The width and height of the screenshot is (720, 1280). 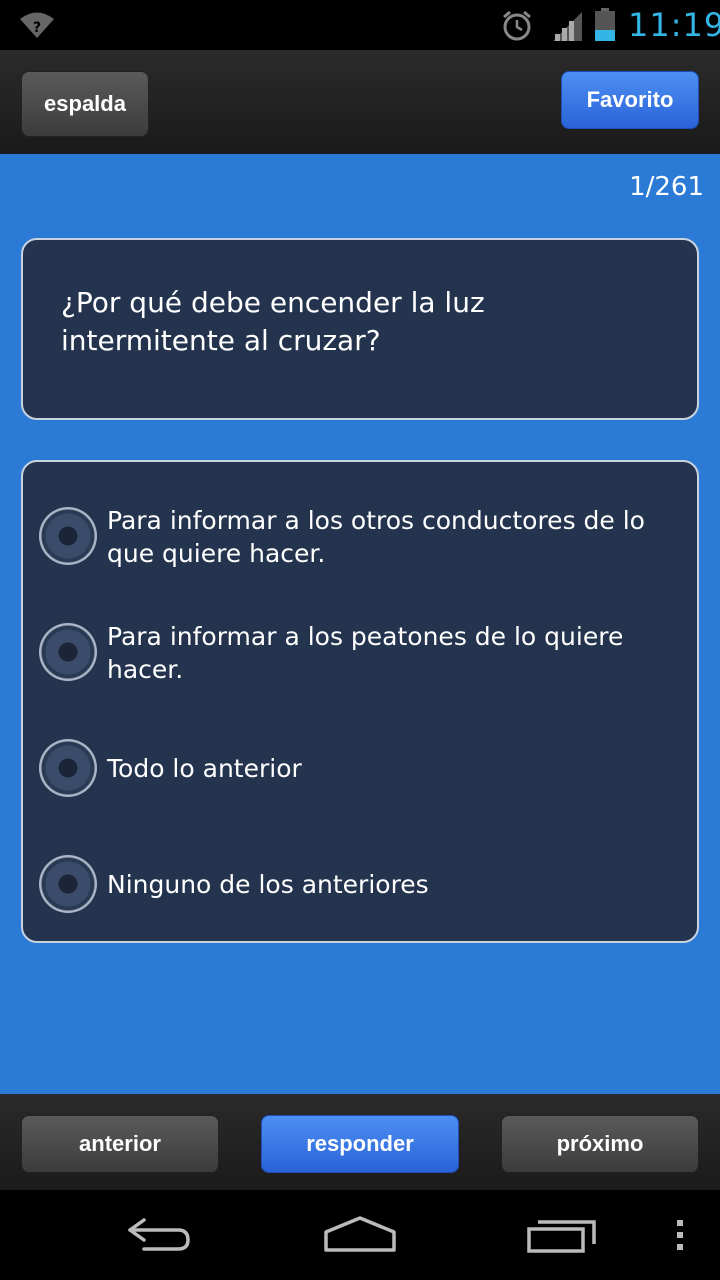 What do you see at coordinates (360, 25) in the screenshot?
I see `status-bar: ? 11:19` at bounding box center [360, 25].